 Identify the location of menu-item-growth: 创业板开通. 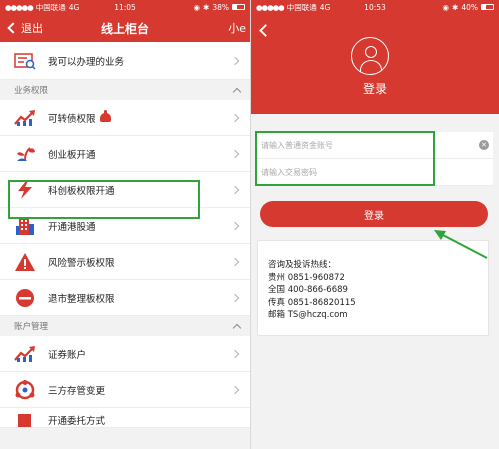
(125, 154).